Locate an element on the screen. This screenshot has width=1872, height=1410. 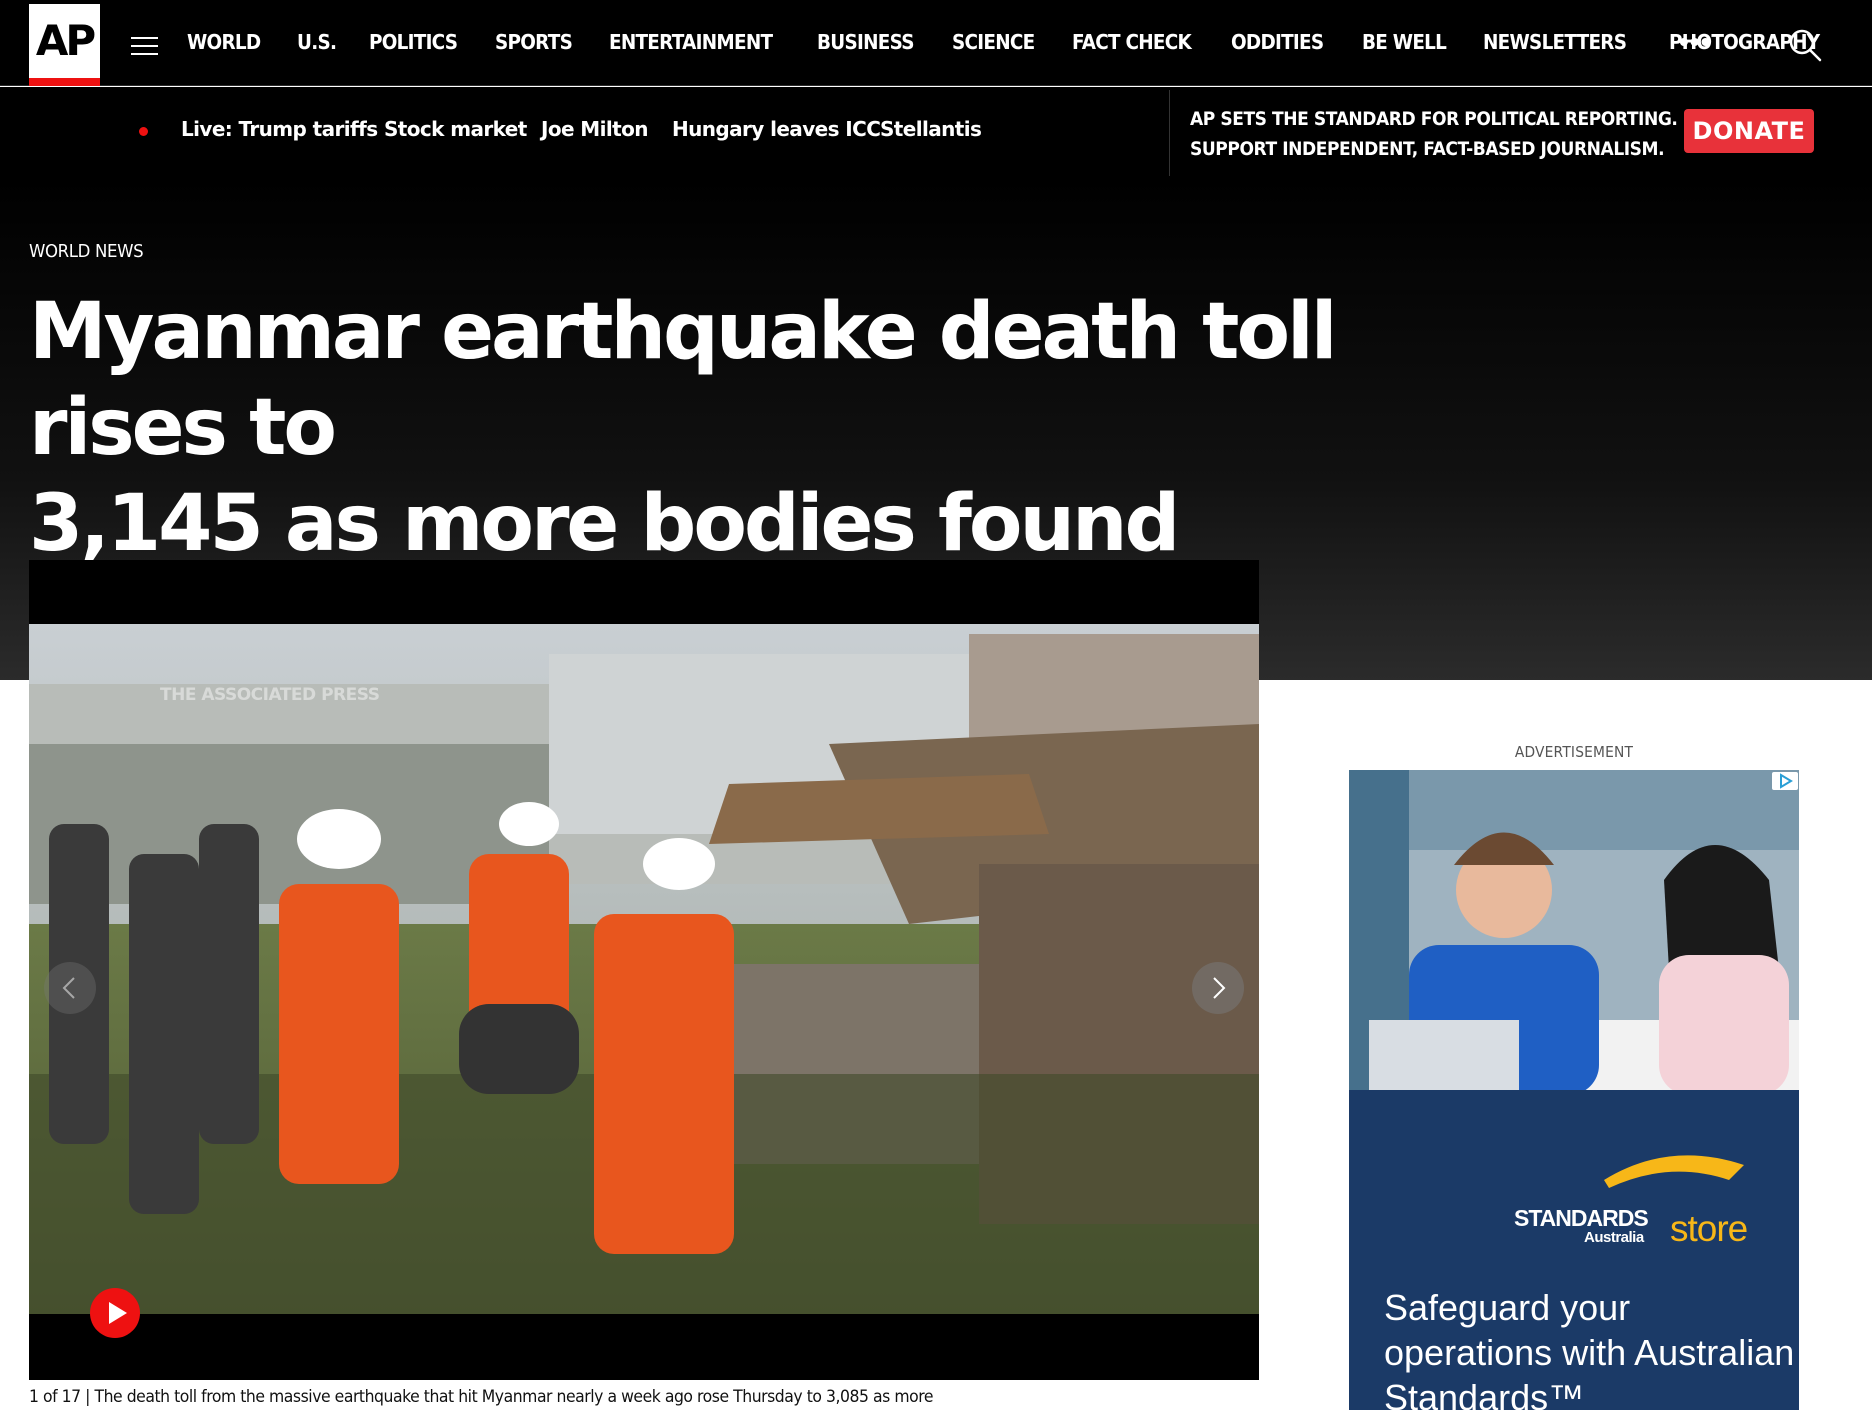
nav-item-politics: POLITICS is located at coordinates (413, 42).